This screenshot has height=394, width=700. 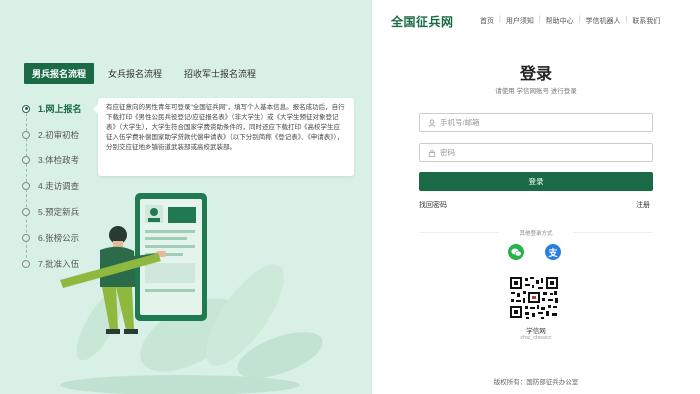 What do you see at coordinates (432, 153) in the screenshot?
I see `lock-icon` at bounding box center [432, 153].